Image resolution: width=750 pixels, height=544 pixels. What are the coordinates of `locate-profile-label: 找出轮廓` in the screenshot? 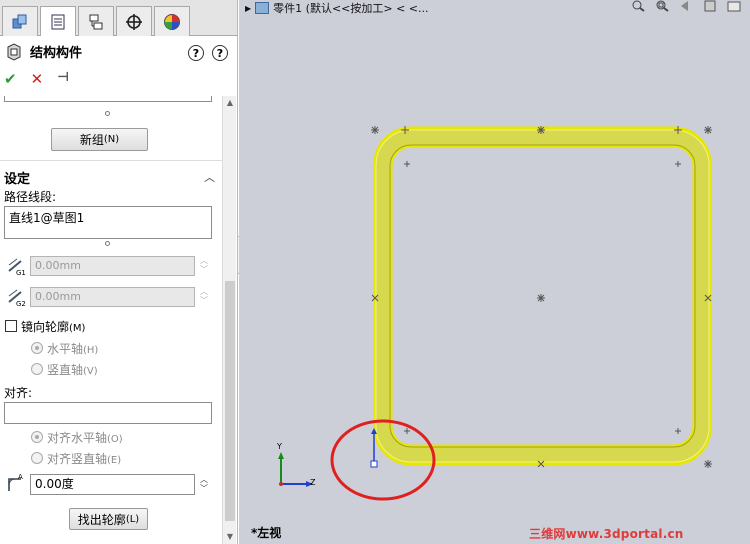 It's located at (101, 519).